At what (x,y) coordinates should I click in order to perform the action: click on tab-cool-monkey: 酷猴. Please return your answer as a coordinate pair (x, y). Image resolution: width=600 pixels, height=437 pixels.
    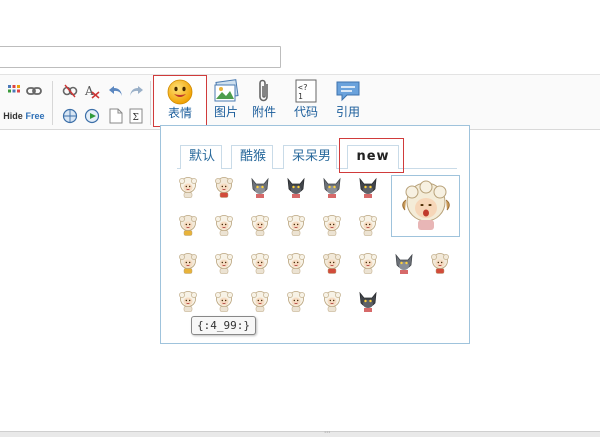
    Looking at the image, I should click on (252, 157).